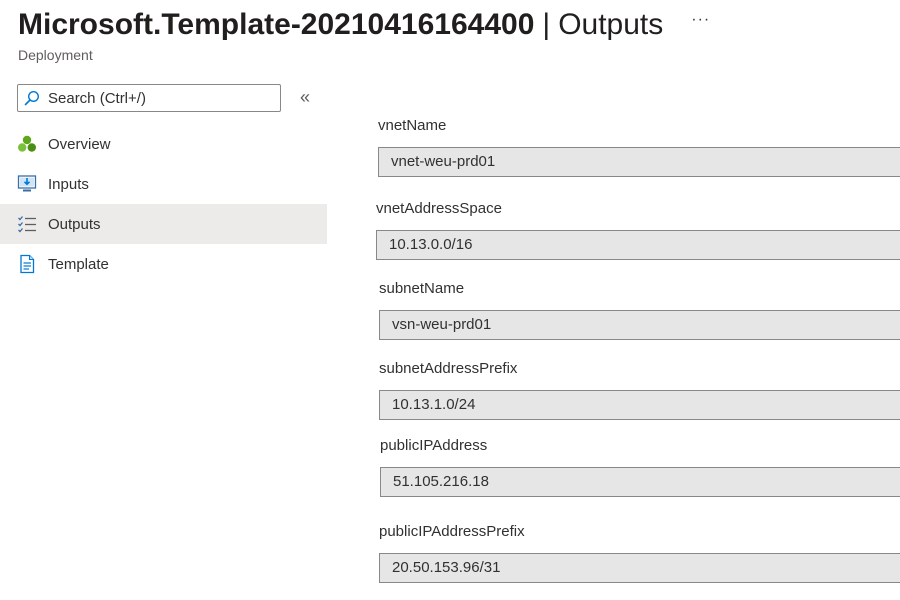 The image size is (900, 600). I want to click on output-value: 10.13.1.0/24, so click(639, 405).